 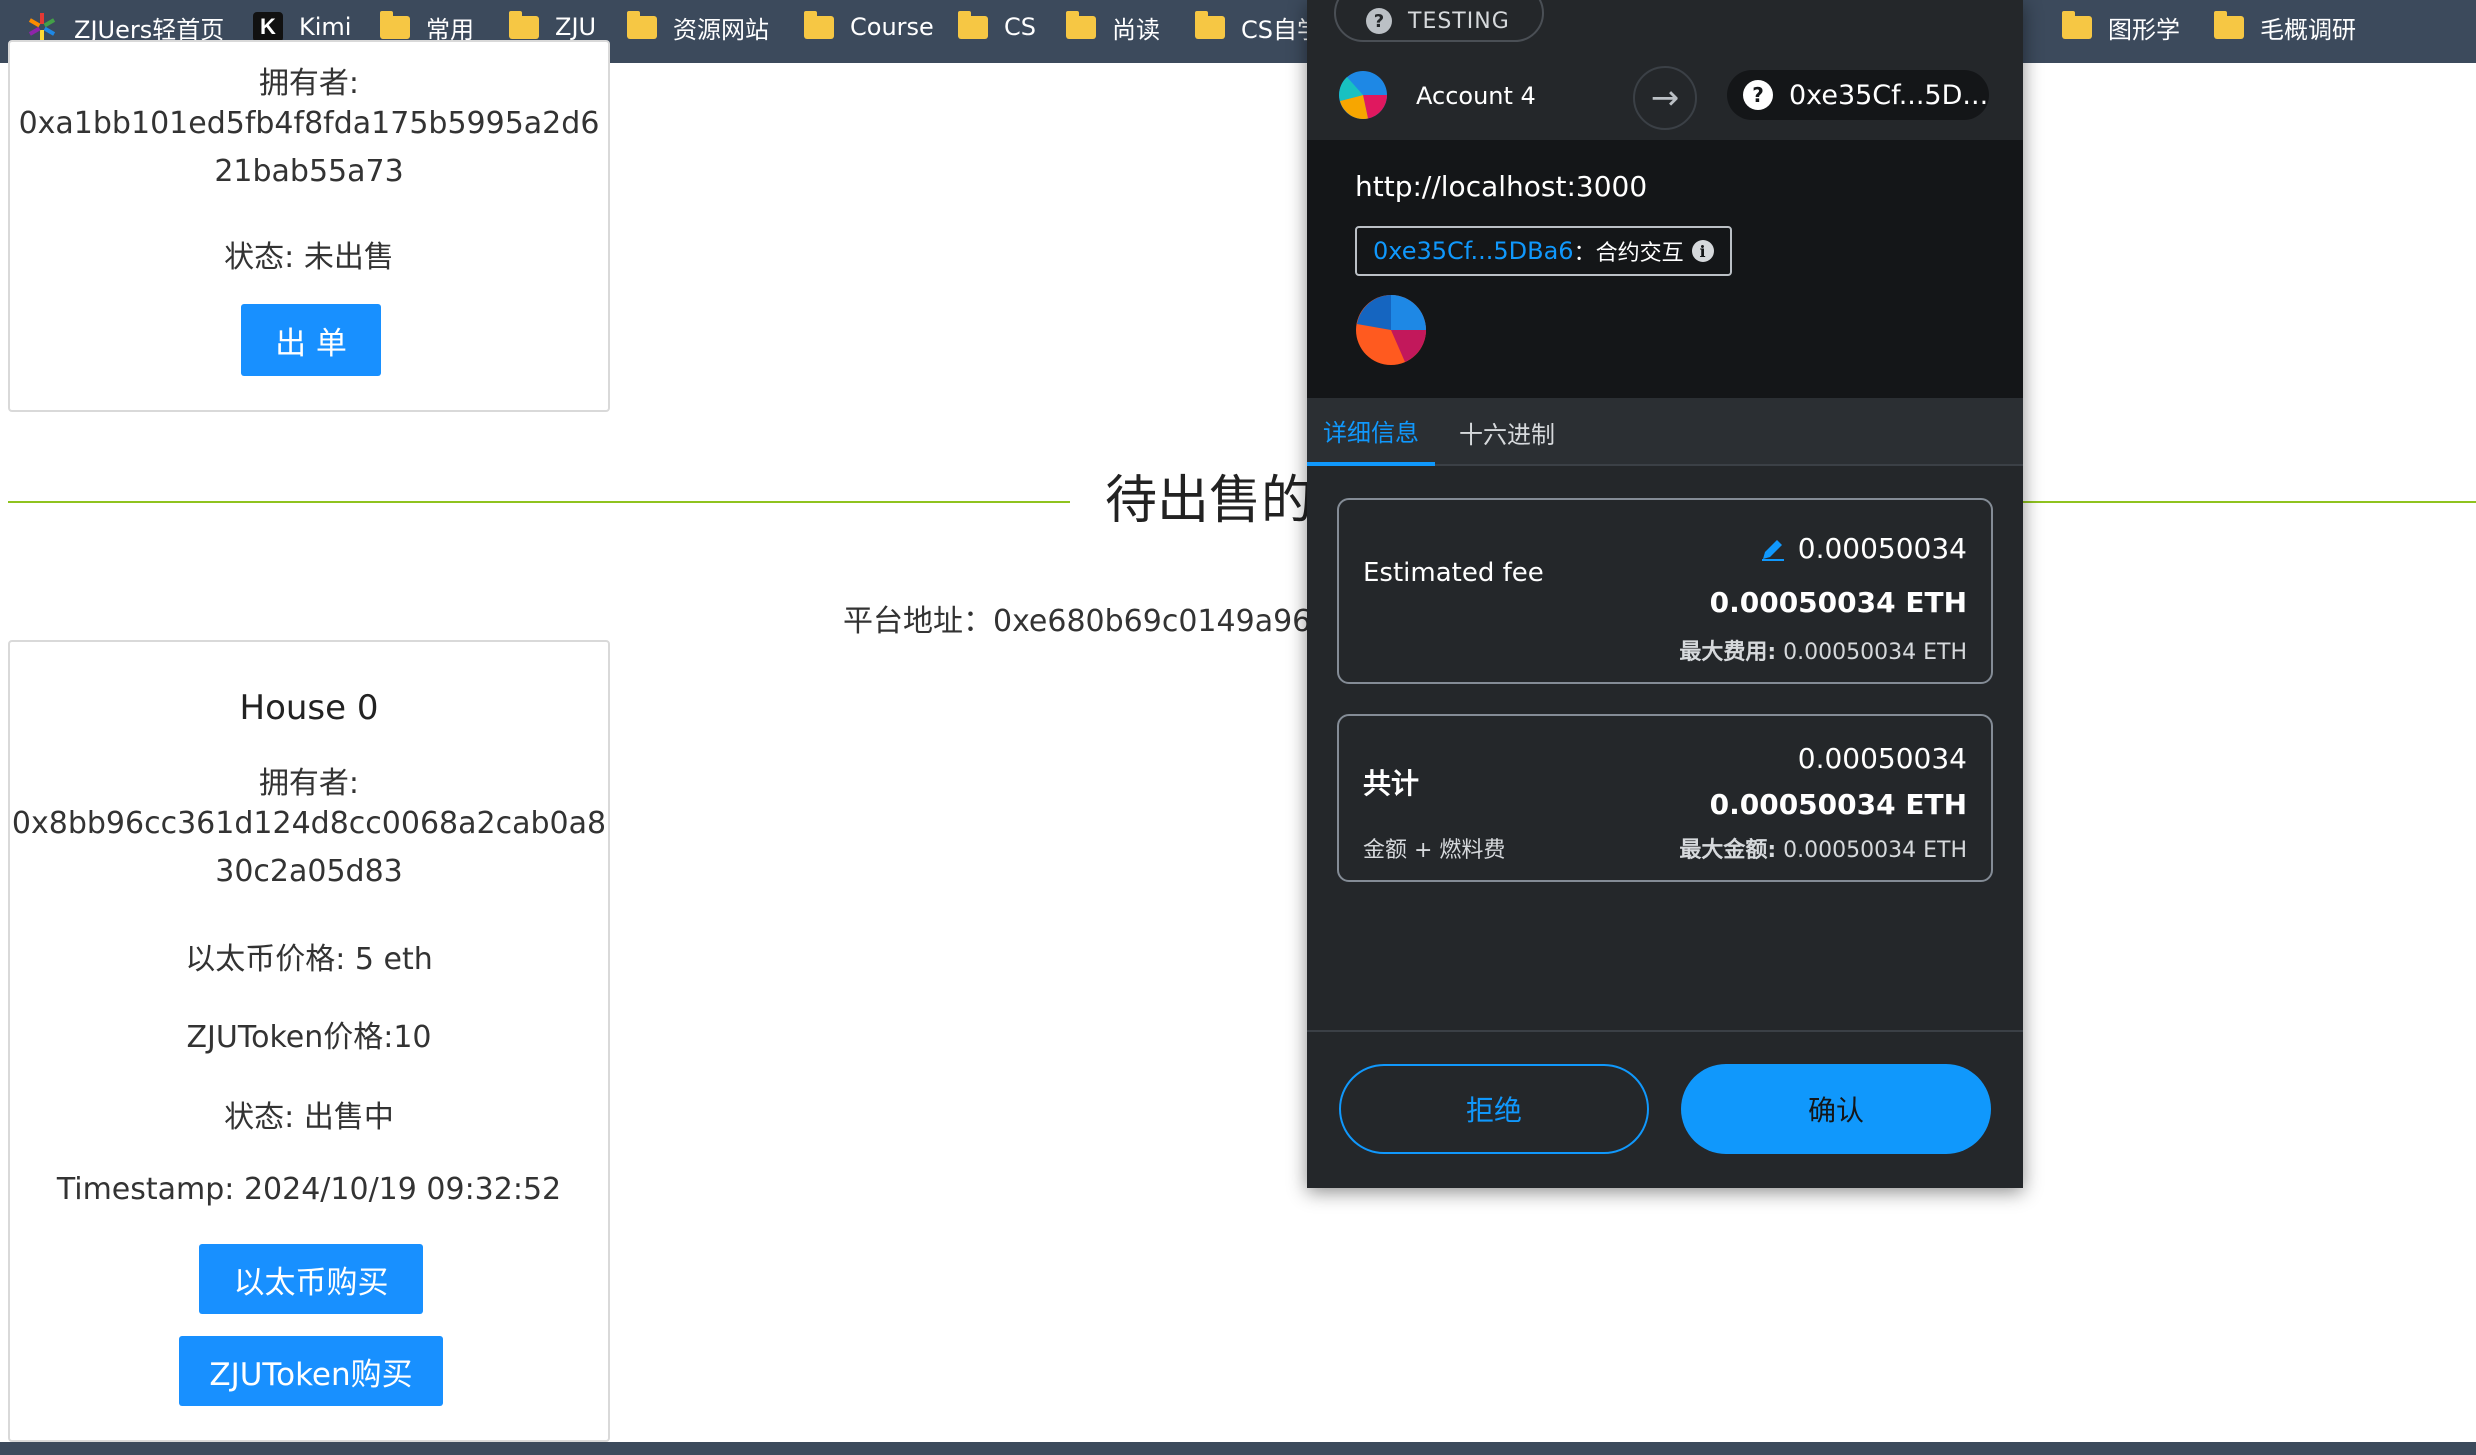 What do you see at coordinates (1773, 549) in the screenshot?
I see `edit-pencil-icon` at bounding box center [1773, 549].